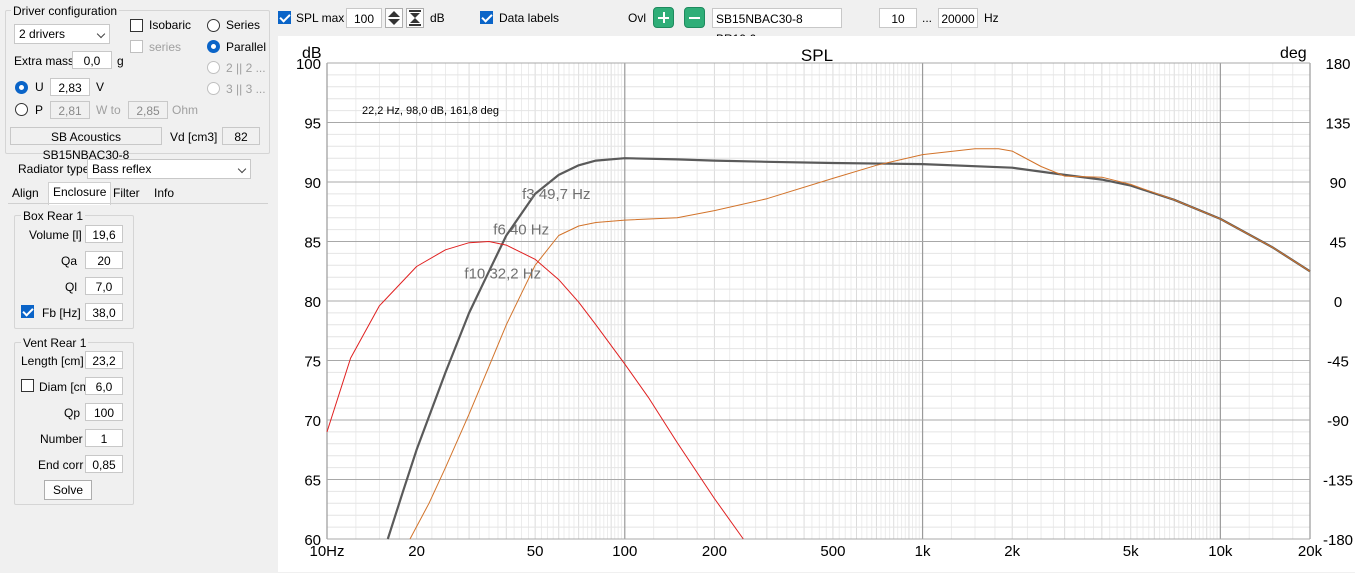 The image size is (1355, 573). What do you see at coordinates (70, 87) in the screenshot?
I see `u-field: 2,83` at bounding box center [70, 87].